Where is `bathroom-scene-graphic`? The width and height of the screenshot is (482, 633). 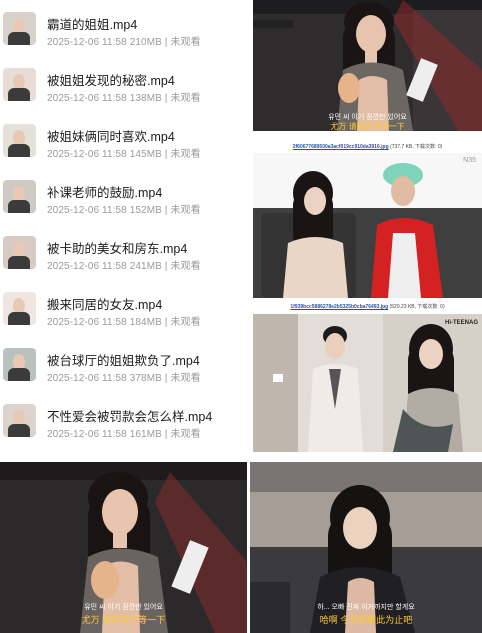 bathroom-scene-graphic is located at coordinates (367, 383).